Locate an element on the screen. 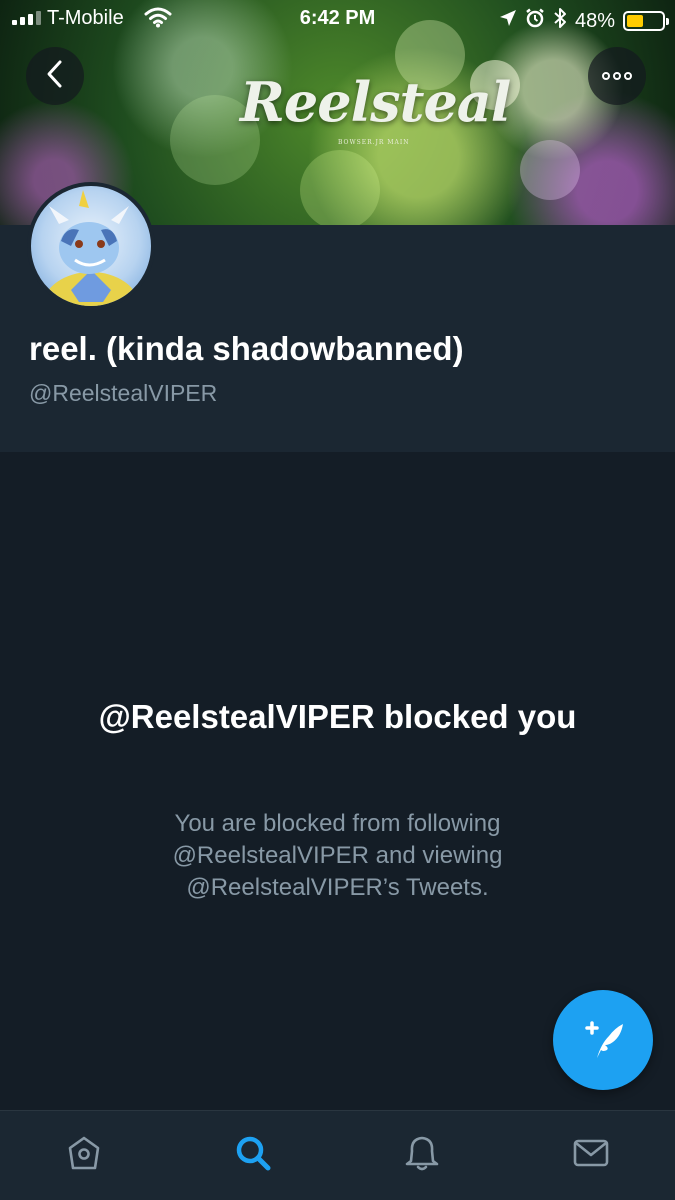 This screenshot has width=675, height=1200. home-icon is located at coordinates (84, 1155).